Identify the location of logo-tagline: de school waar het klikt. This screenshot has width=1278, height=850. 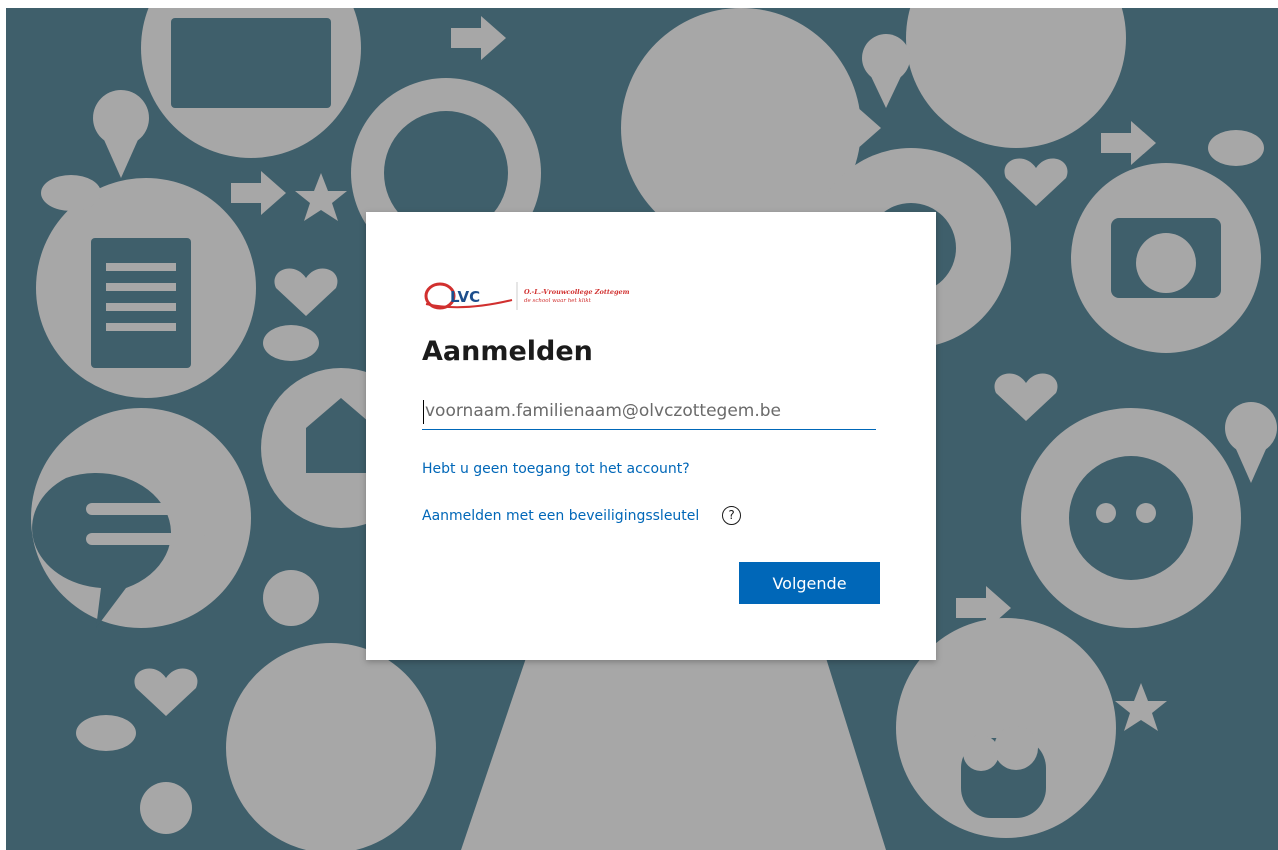
(558, 301).